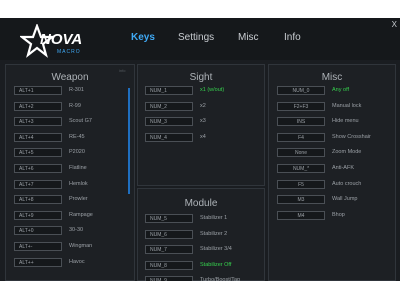 The image size is (400, 300). I want to click on misc-action-label: Zoom Mode, so click(347, 152).